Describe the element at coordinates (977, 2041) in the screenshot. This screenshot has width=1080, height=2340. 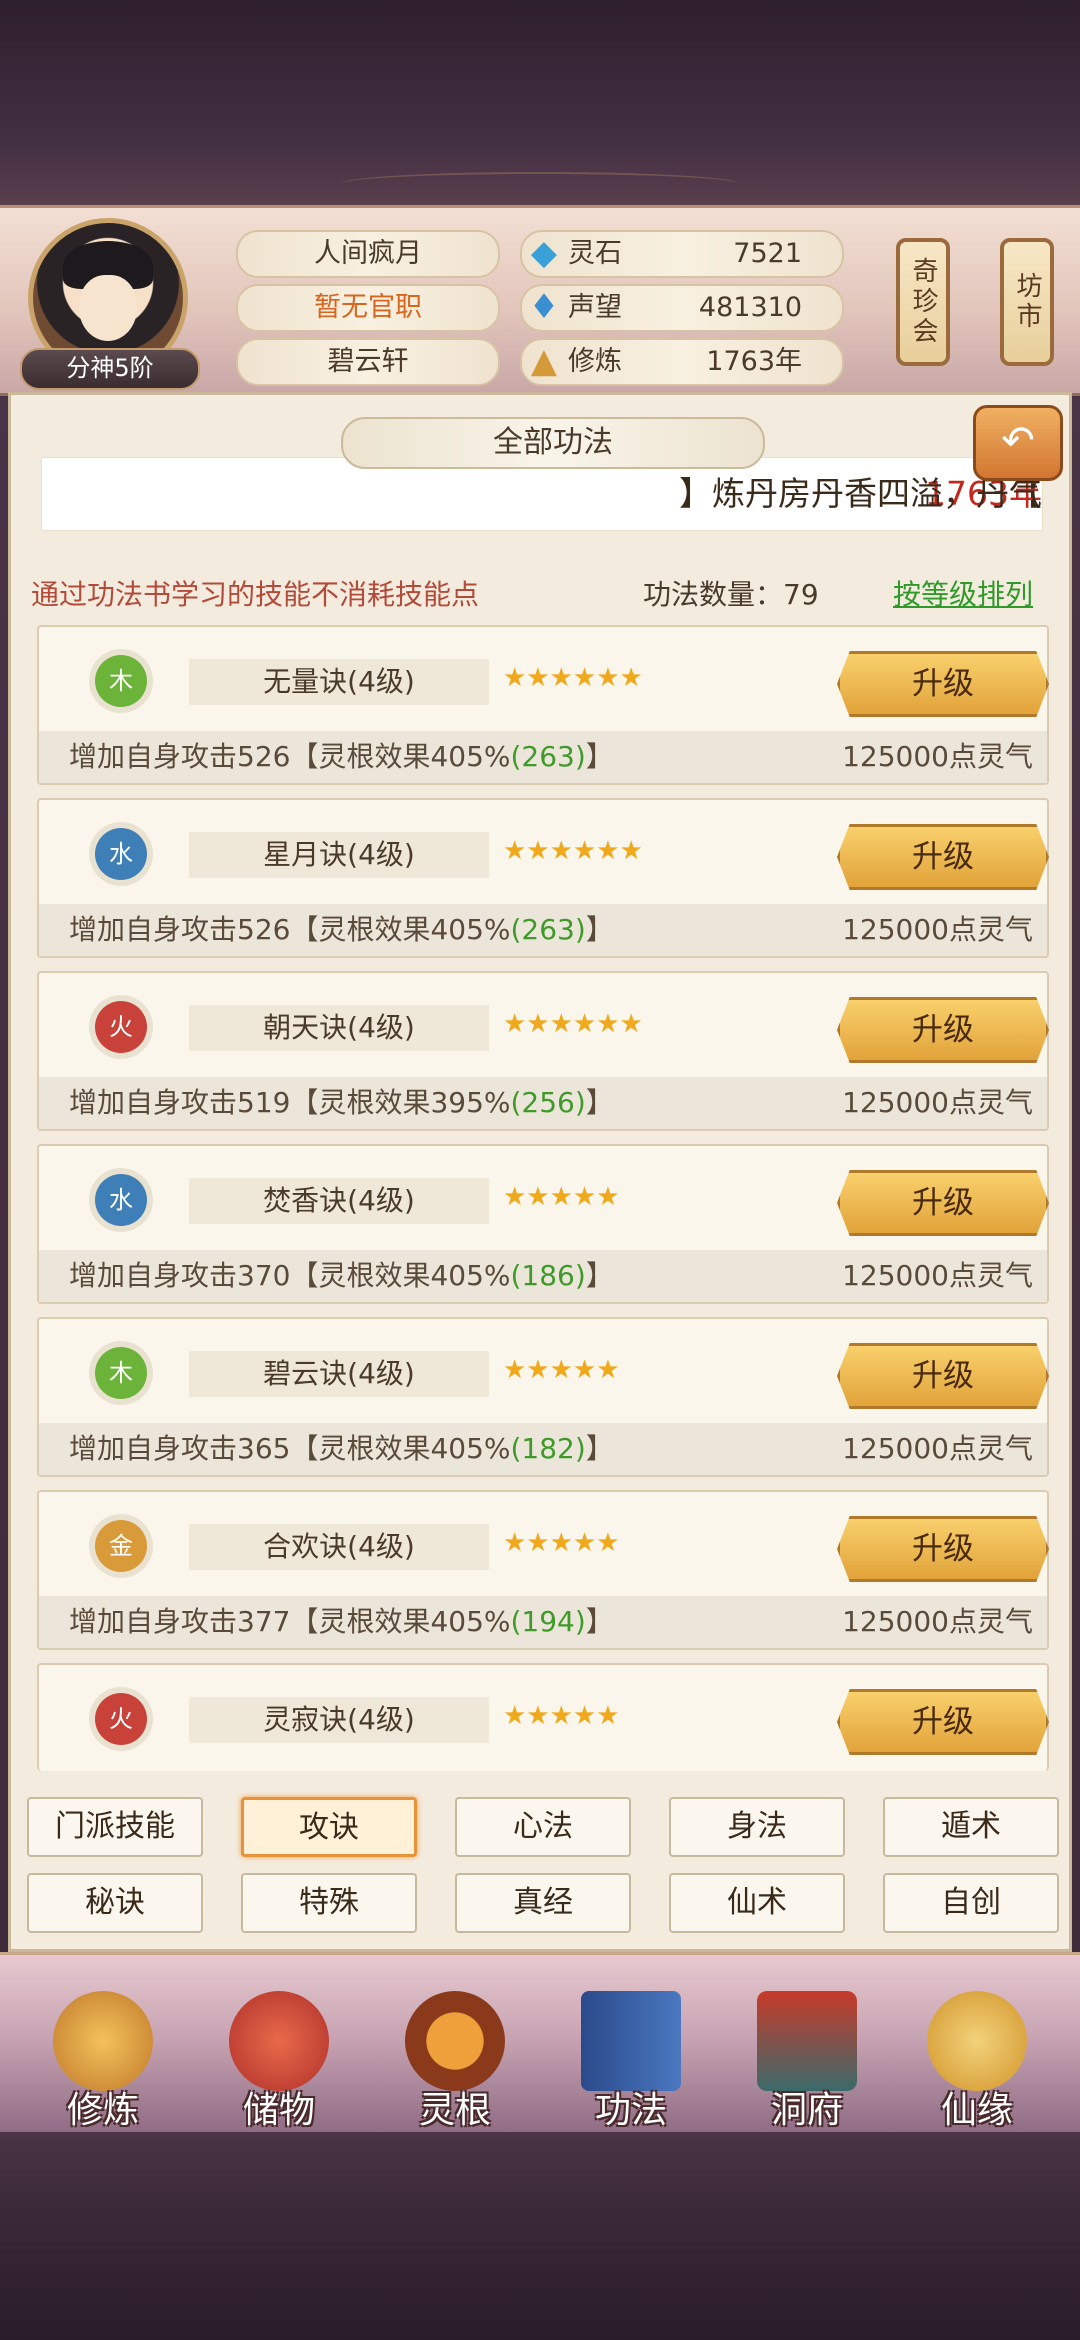
I see `fortune-gourd-icon` at that location.